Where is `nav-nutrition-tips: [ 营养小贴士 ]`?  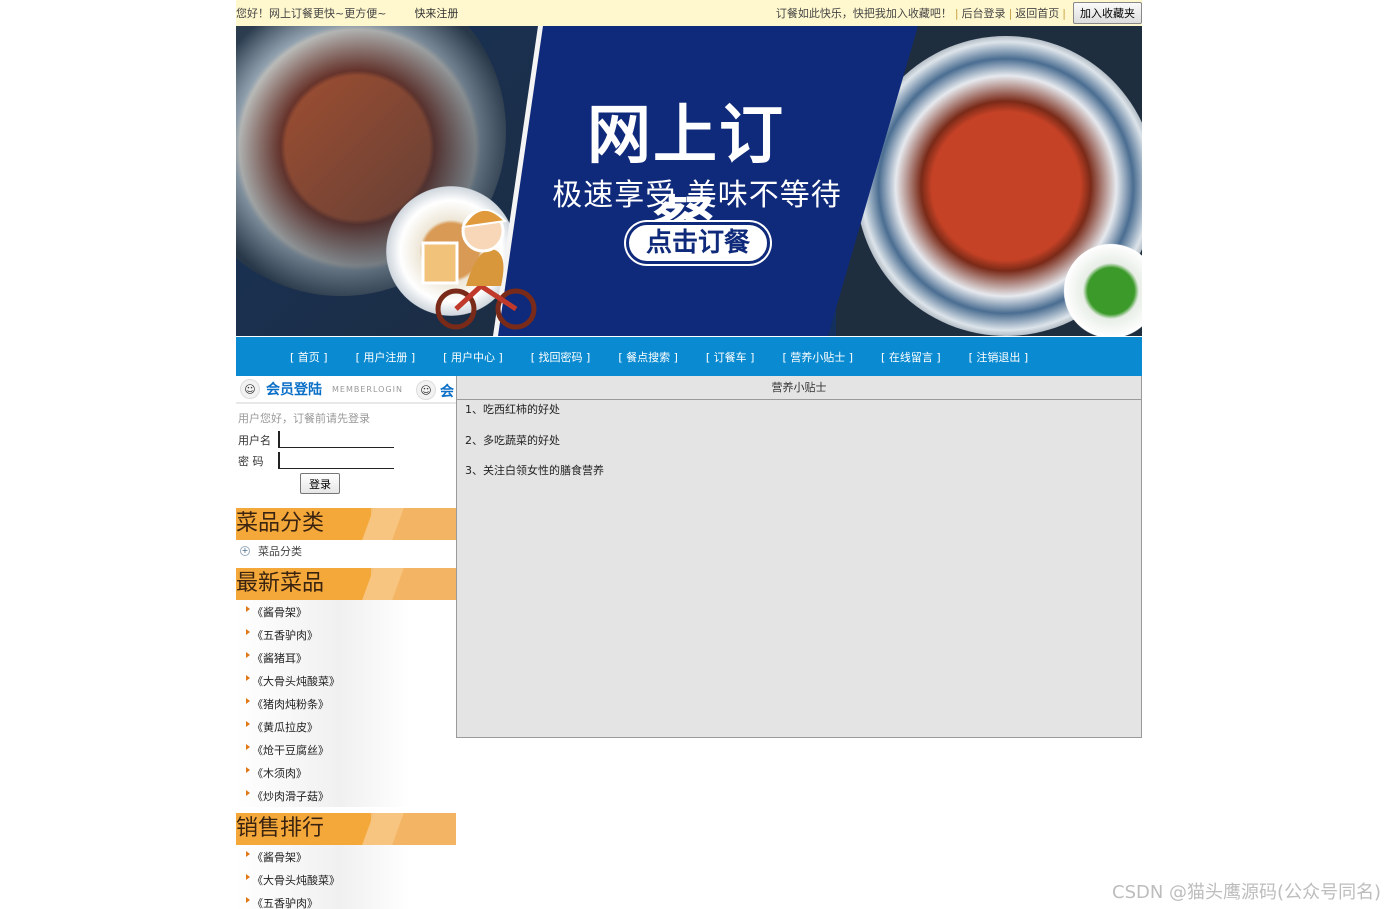
nav-nutrition-tips: [ 营养小贴士 ] is located at coordinates (817, 357).